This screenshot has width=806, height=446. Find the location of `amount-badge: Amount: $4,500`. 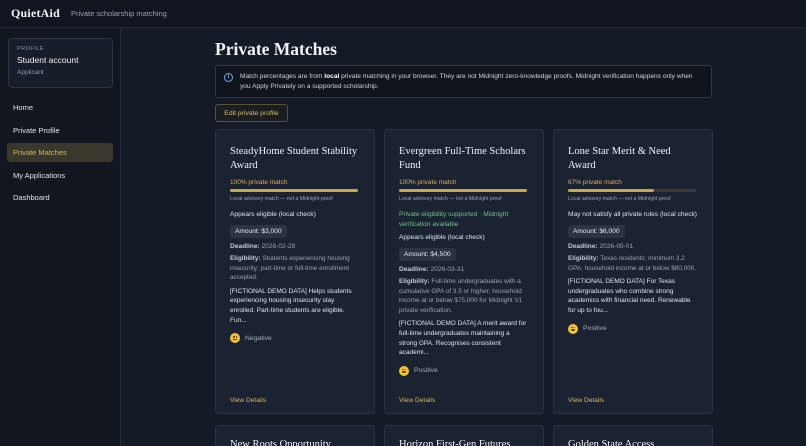

amount-badge: Amount: $4,500 is located at coordinates (427, 254).